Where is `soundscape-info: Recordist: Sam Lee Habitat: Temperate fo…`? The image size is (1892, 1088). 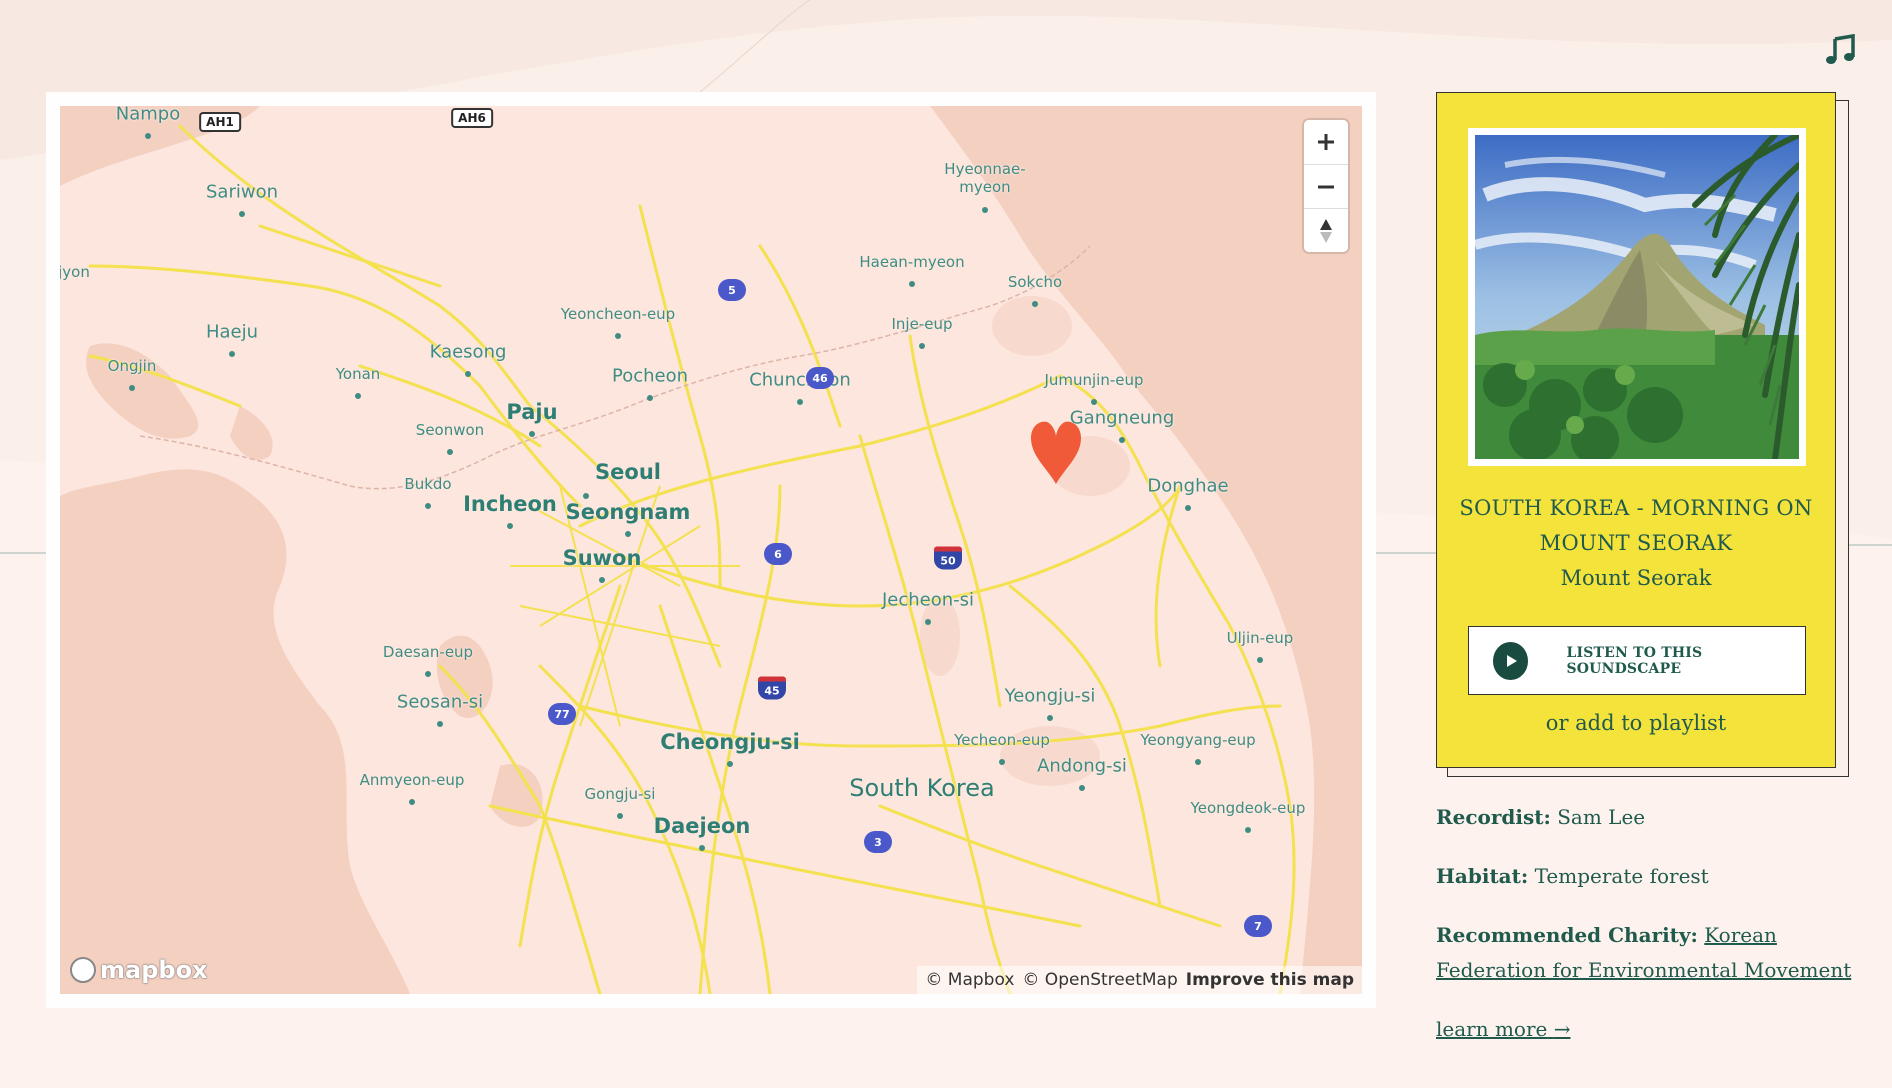 soundscape-info: Recordist: Sam Lee Habitat: Temperate fo… is located at coordinates (1646, 935).